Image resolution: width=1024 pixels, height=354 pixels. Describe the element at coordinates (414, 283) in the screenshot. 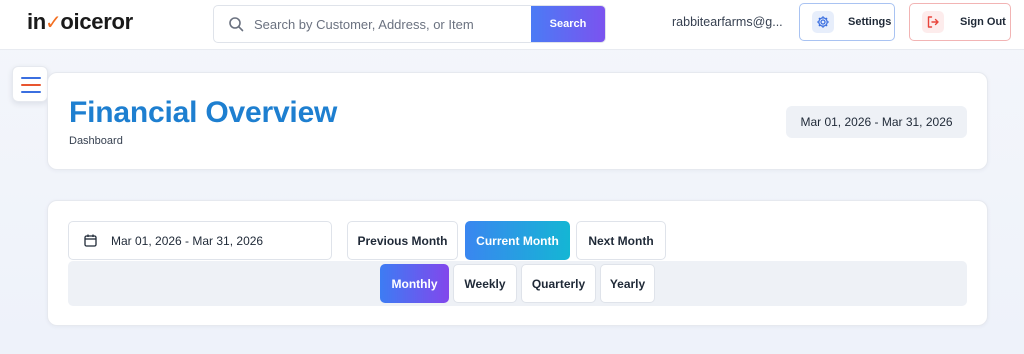

I see `monthly-button: Monthly` at that location.